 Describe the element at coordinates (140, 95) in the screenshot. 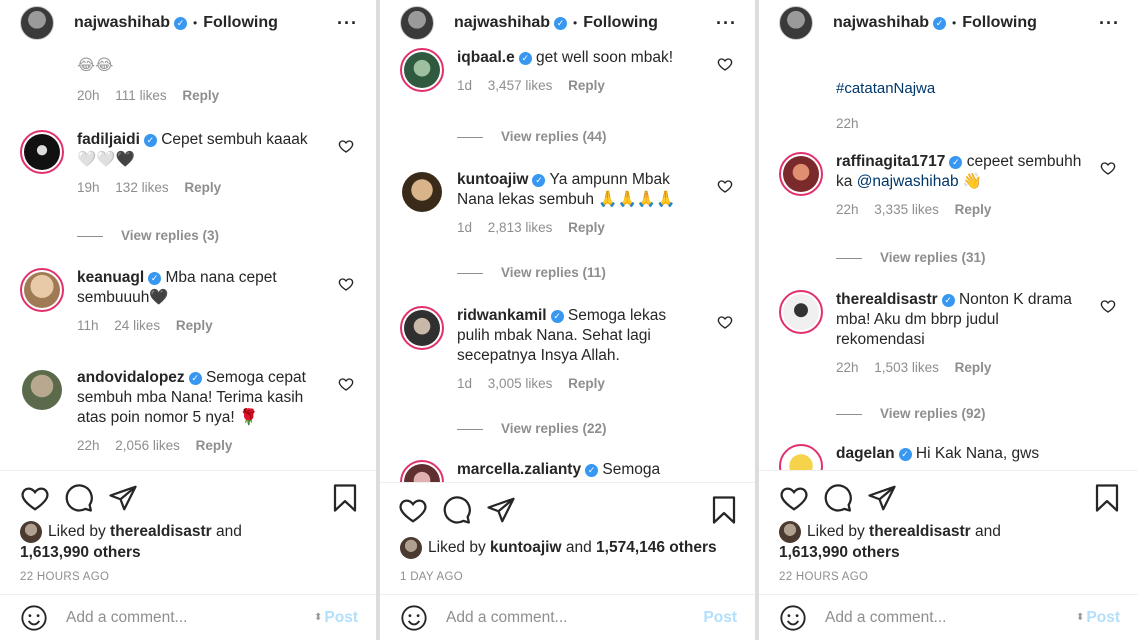

I see `comment-likes: 111 likes` at that location.